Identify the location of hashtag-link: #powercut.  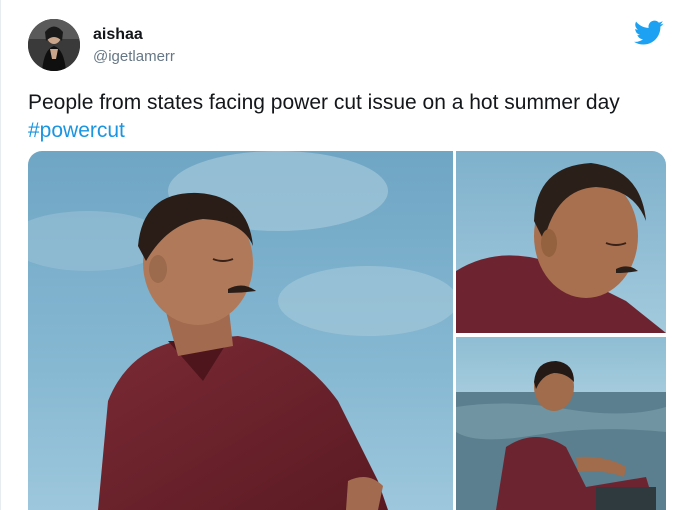
(76, 130).